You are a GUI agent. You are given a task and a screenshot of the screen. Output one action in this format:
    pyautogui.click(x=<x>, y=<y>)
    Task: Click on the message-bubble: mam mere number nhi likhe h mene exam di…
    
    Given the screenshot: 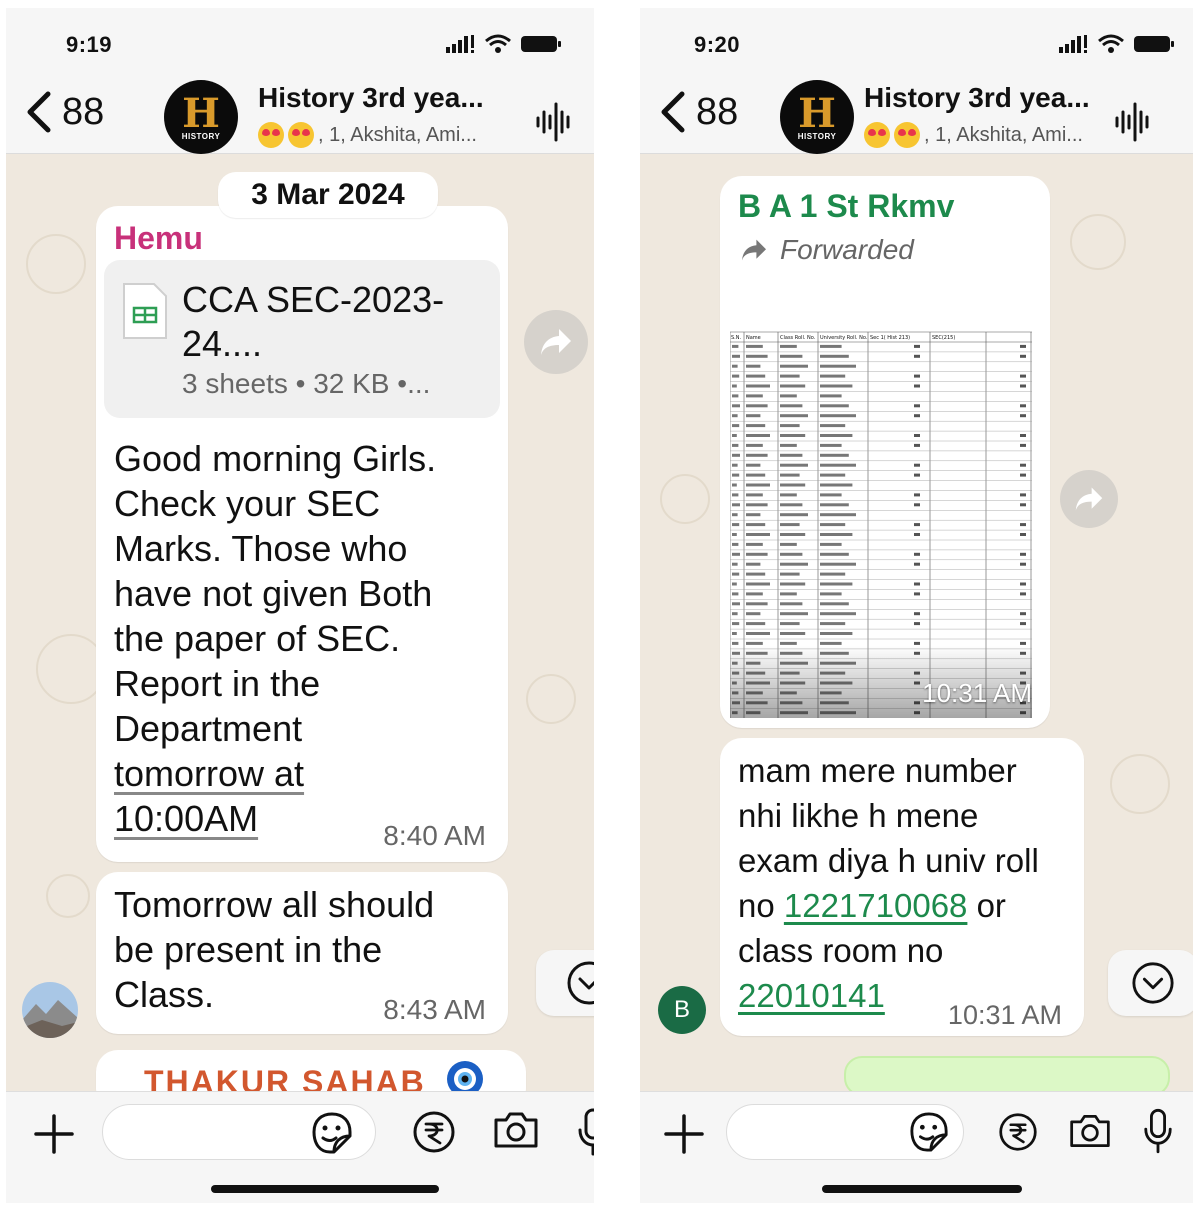 What is the action you would take?
    pyautogui.click(x=902, y=887)
    